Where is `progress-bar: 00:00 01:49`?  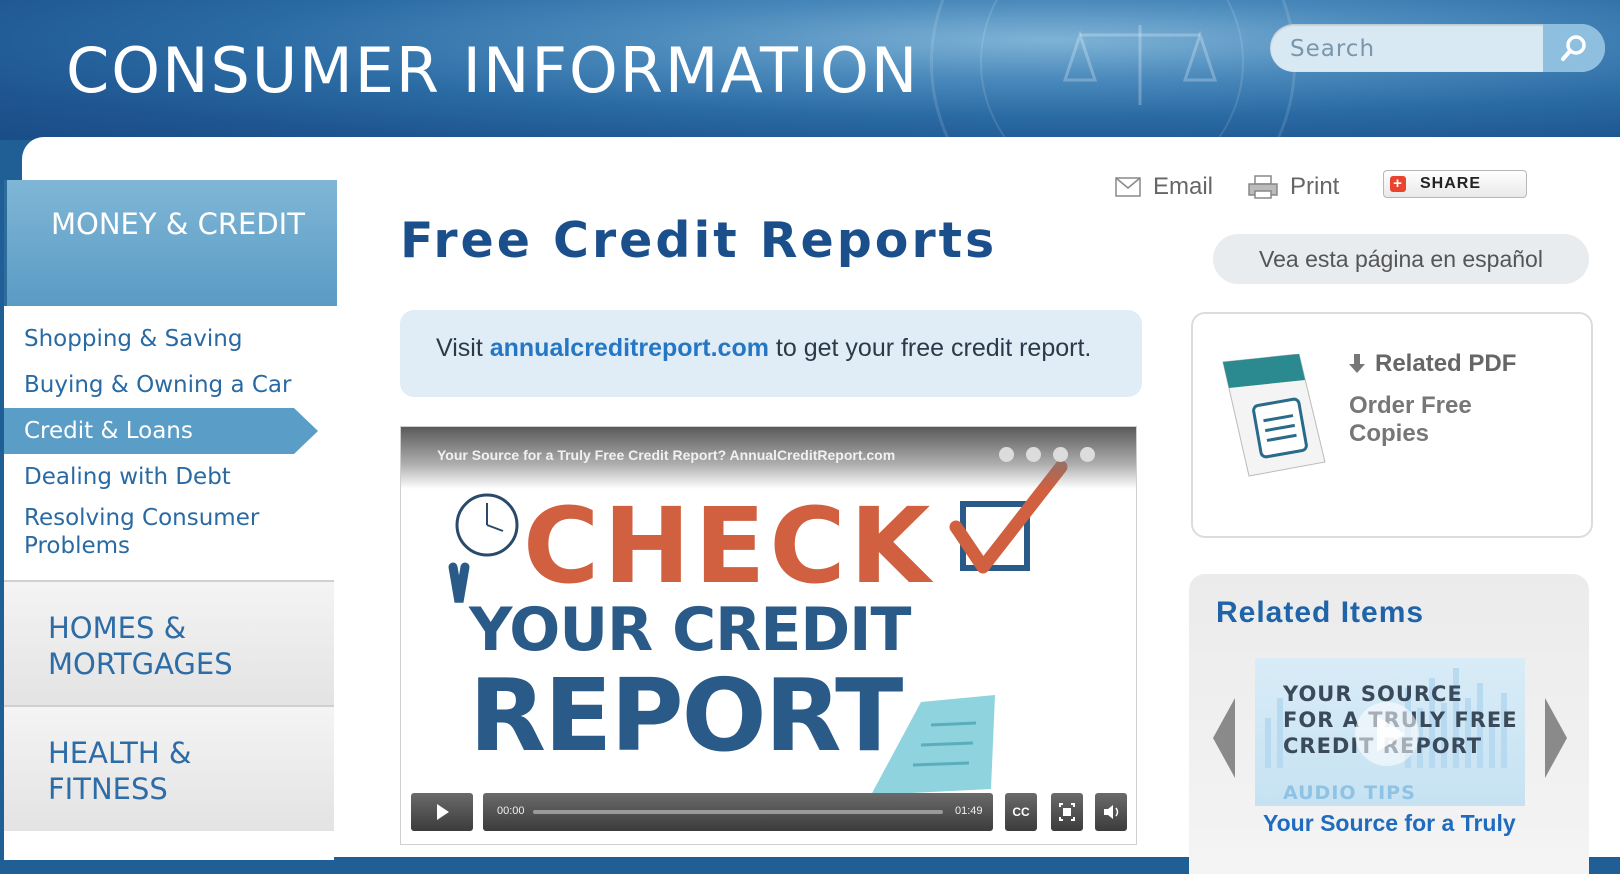
progress-bar: 00:00 01:49 is located at coordinates (738, 812).